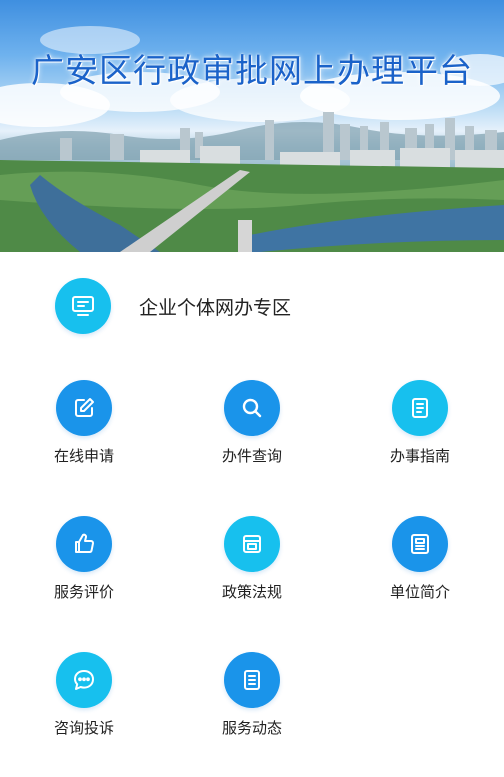 This screenshot has width=504, height=777. I want to click on thumbs-up-icon, so click(84, 544).